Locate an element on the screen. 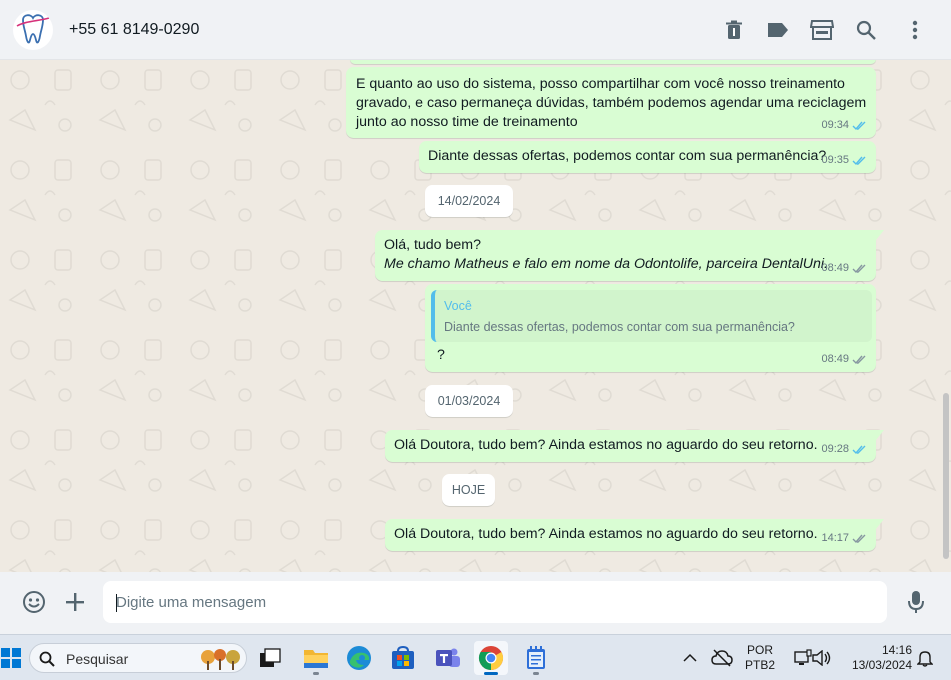 The image size is (951, 680). search-label: Pesquisar is located at coordinates (97, 659).